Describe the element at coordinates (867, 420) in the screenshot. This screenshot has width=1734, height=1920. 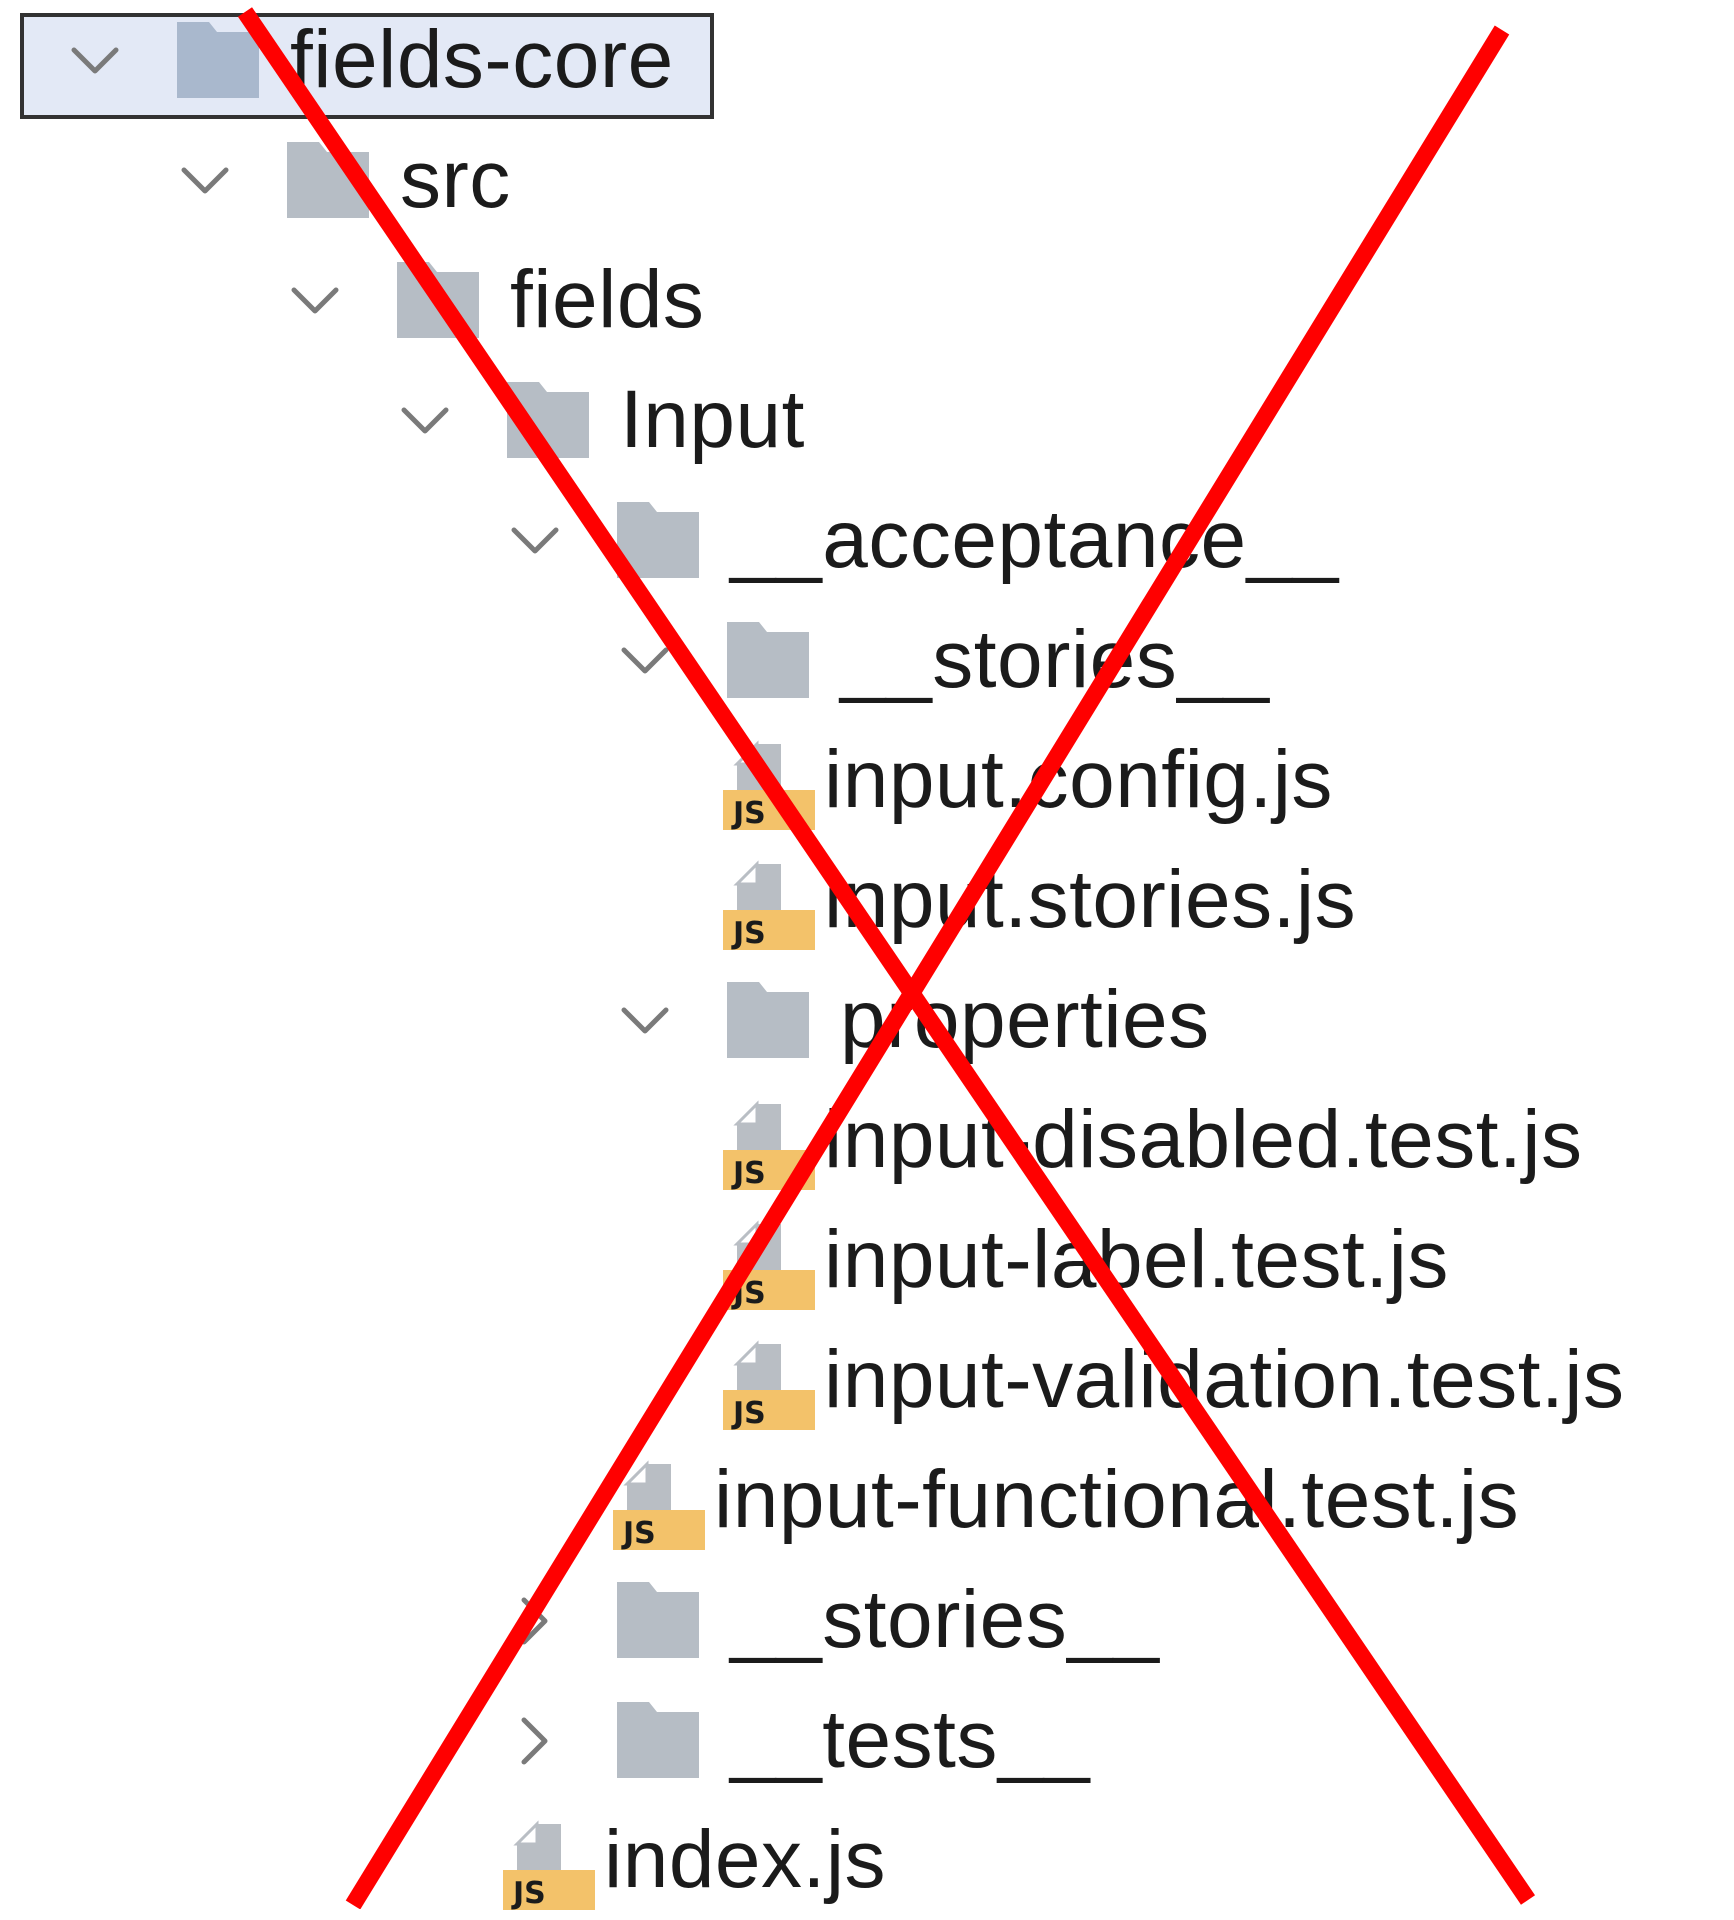
I see `tree-folder-row: Input` at that location.